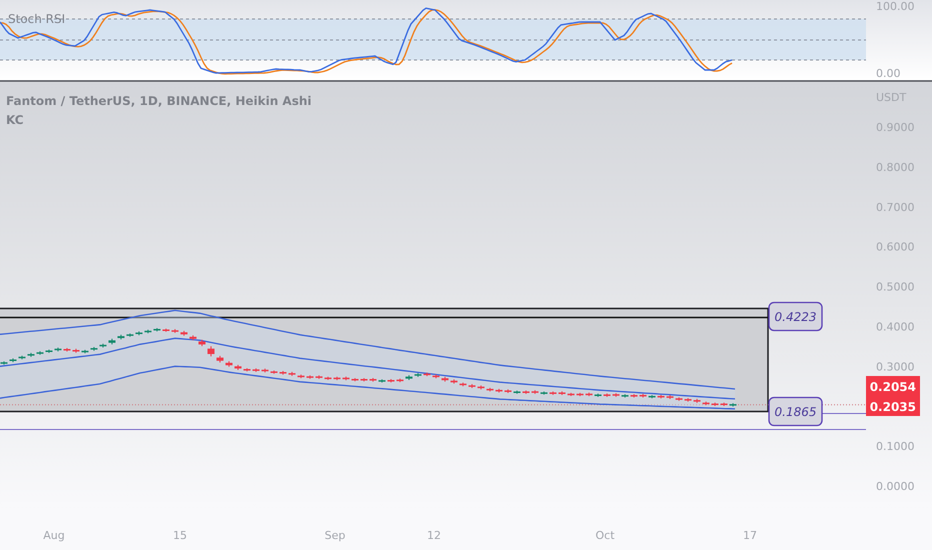 The width and height of the screenshot is (932, 550). What do you see at coordinates (895, 287) in the screenshot?
I see `axis-label: 0.5000` at bounding box center [895, 287].